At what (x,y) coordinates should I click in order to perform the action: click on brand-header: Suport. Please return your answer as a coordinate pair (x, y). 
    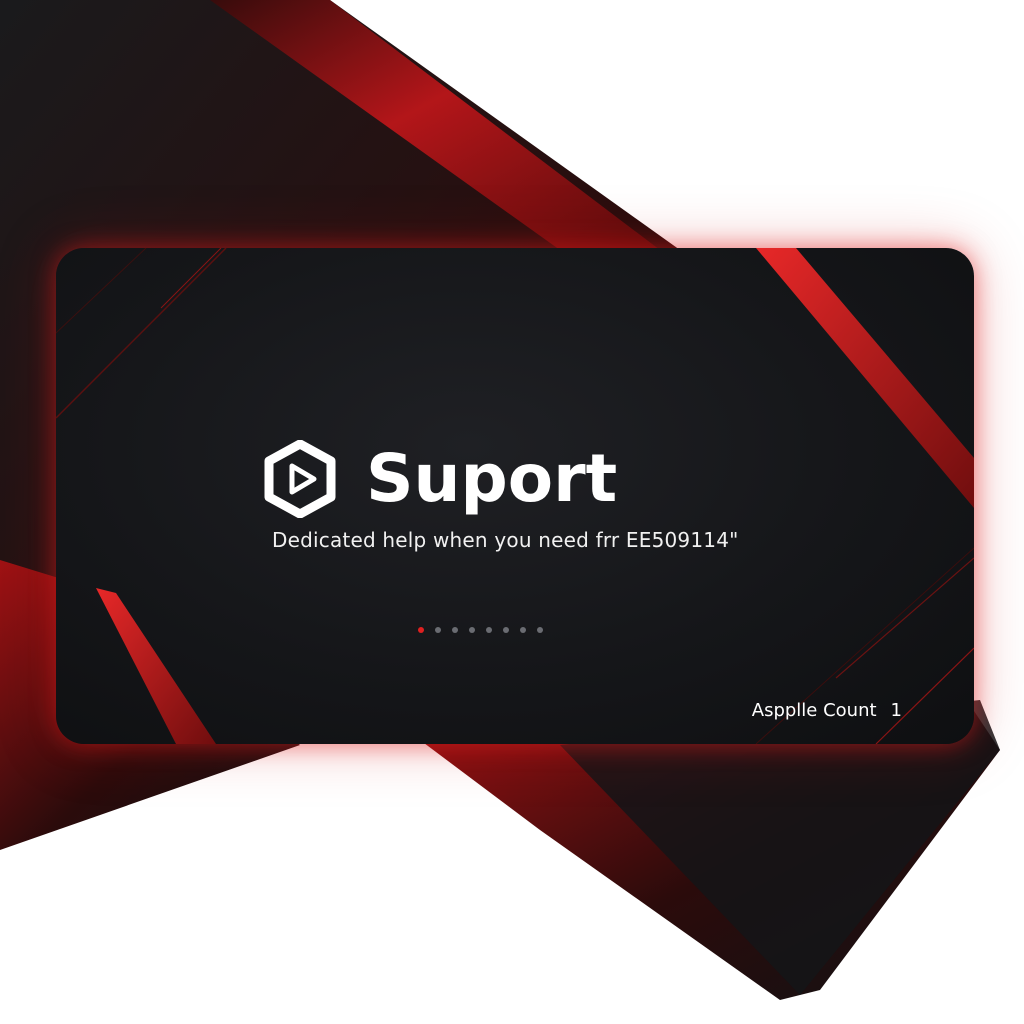
    Looking at the image, I should click on (440, 479).